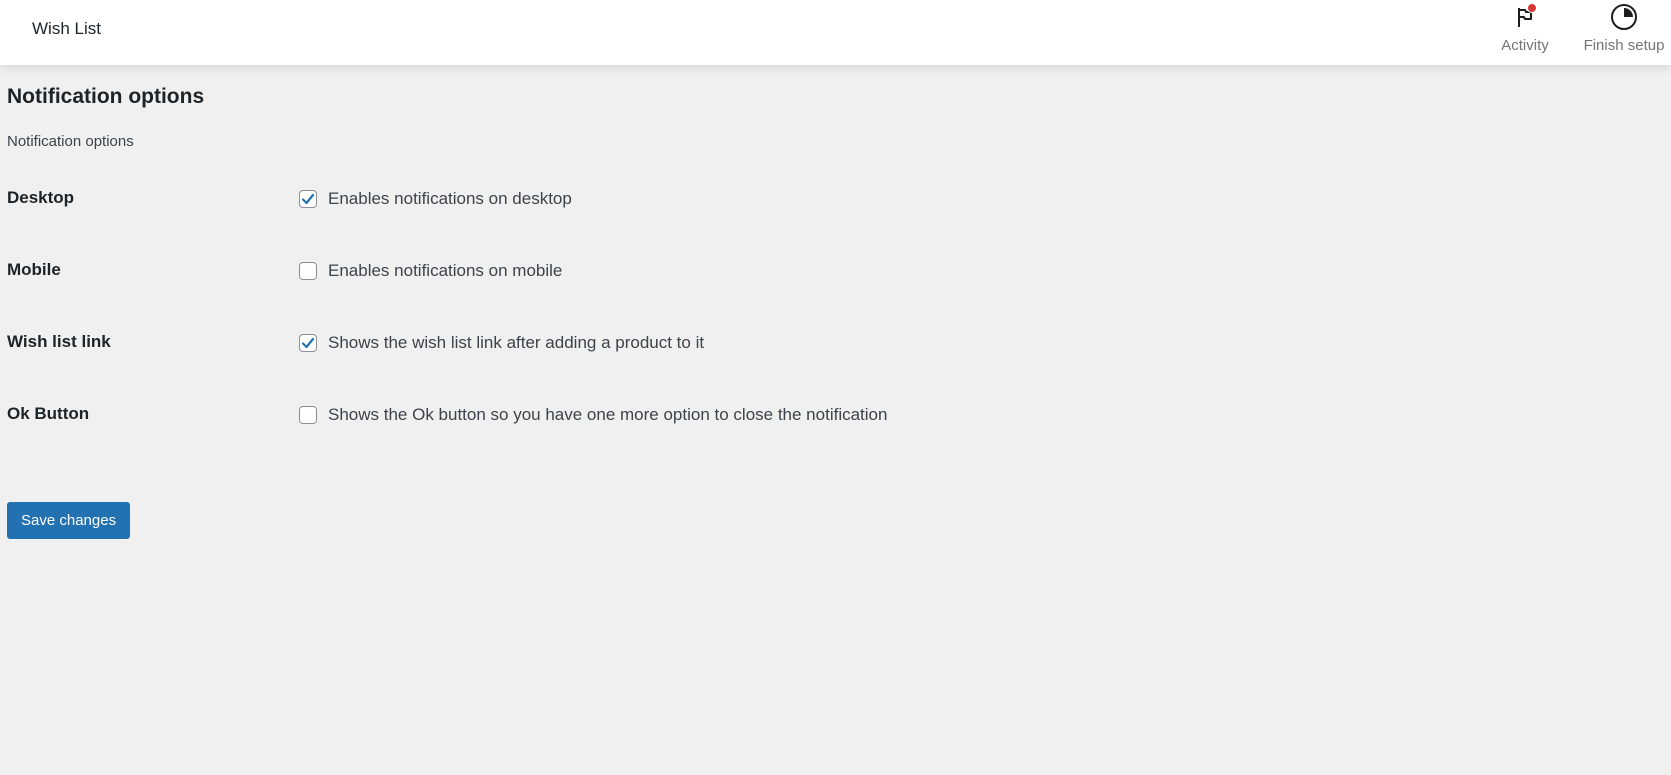  I want to click on app-title: Wish List, so click(66, 28).